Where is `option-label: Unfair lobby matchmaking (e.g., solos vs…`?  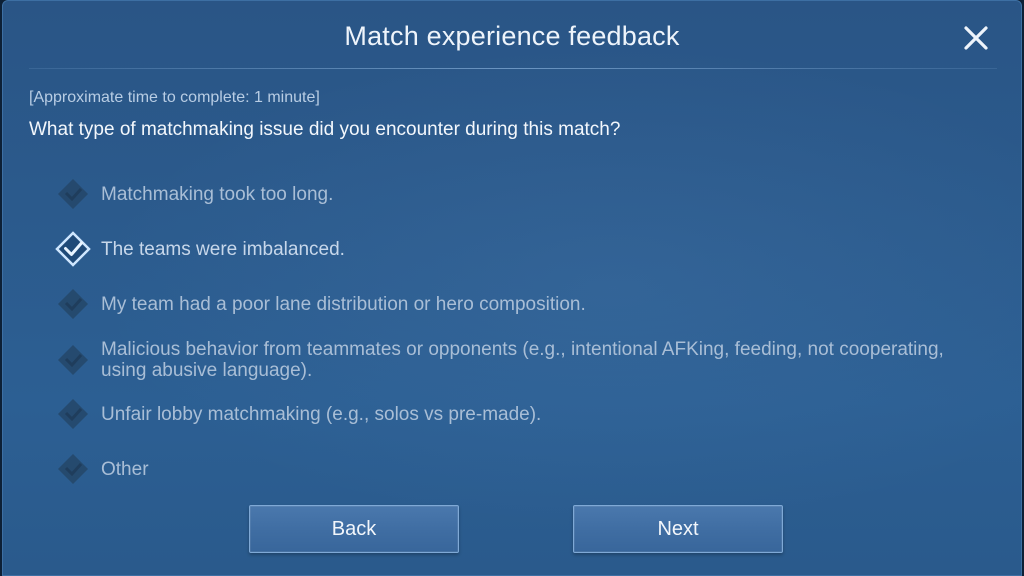 option-label: Unfair lobby matchmaking (e.g., solos vs… is located at coordinates (321, 414).